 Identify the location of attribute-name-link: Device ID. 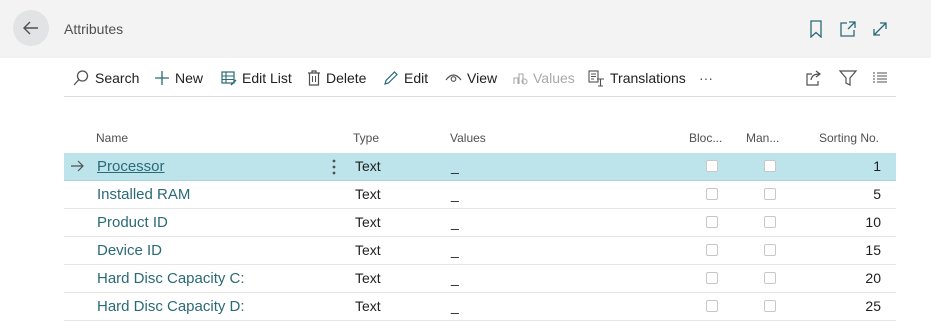
(129, 250).